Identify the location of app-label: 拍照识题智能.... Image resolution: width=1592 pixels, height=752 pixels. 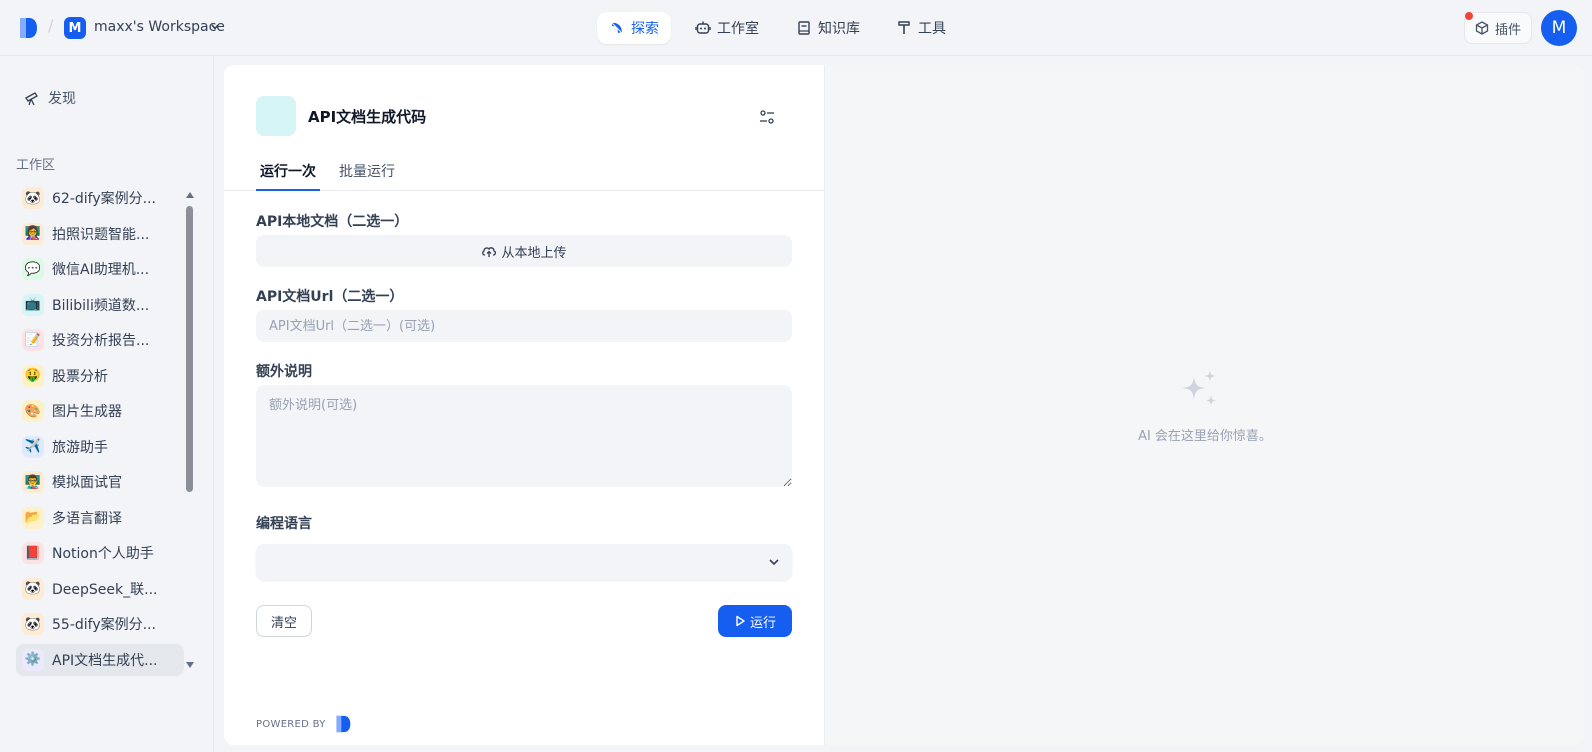
(101, 234).